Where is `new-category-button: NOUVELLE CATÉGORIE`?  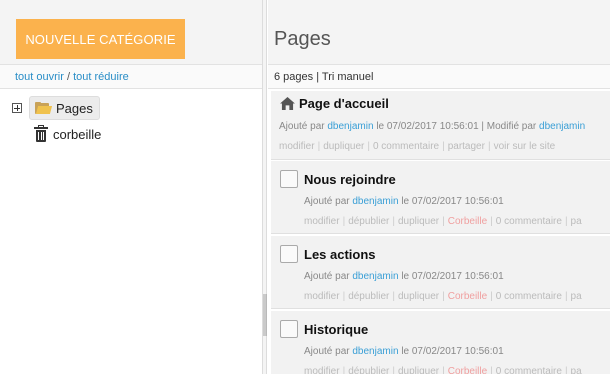
new-category-button: NOUVELLE CATÉGORIE is located at coordinates (100, 39).